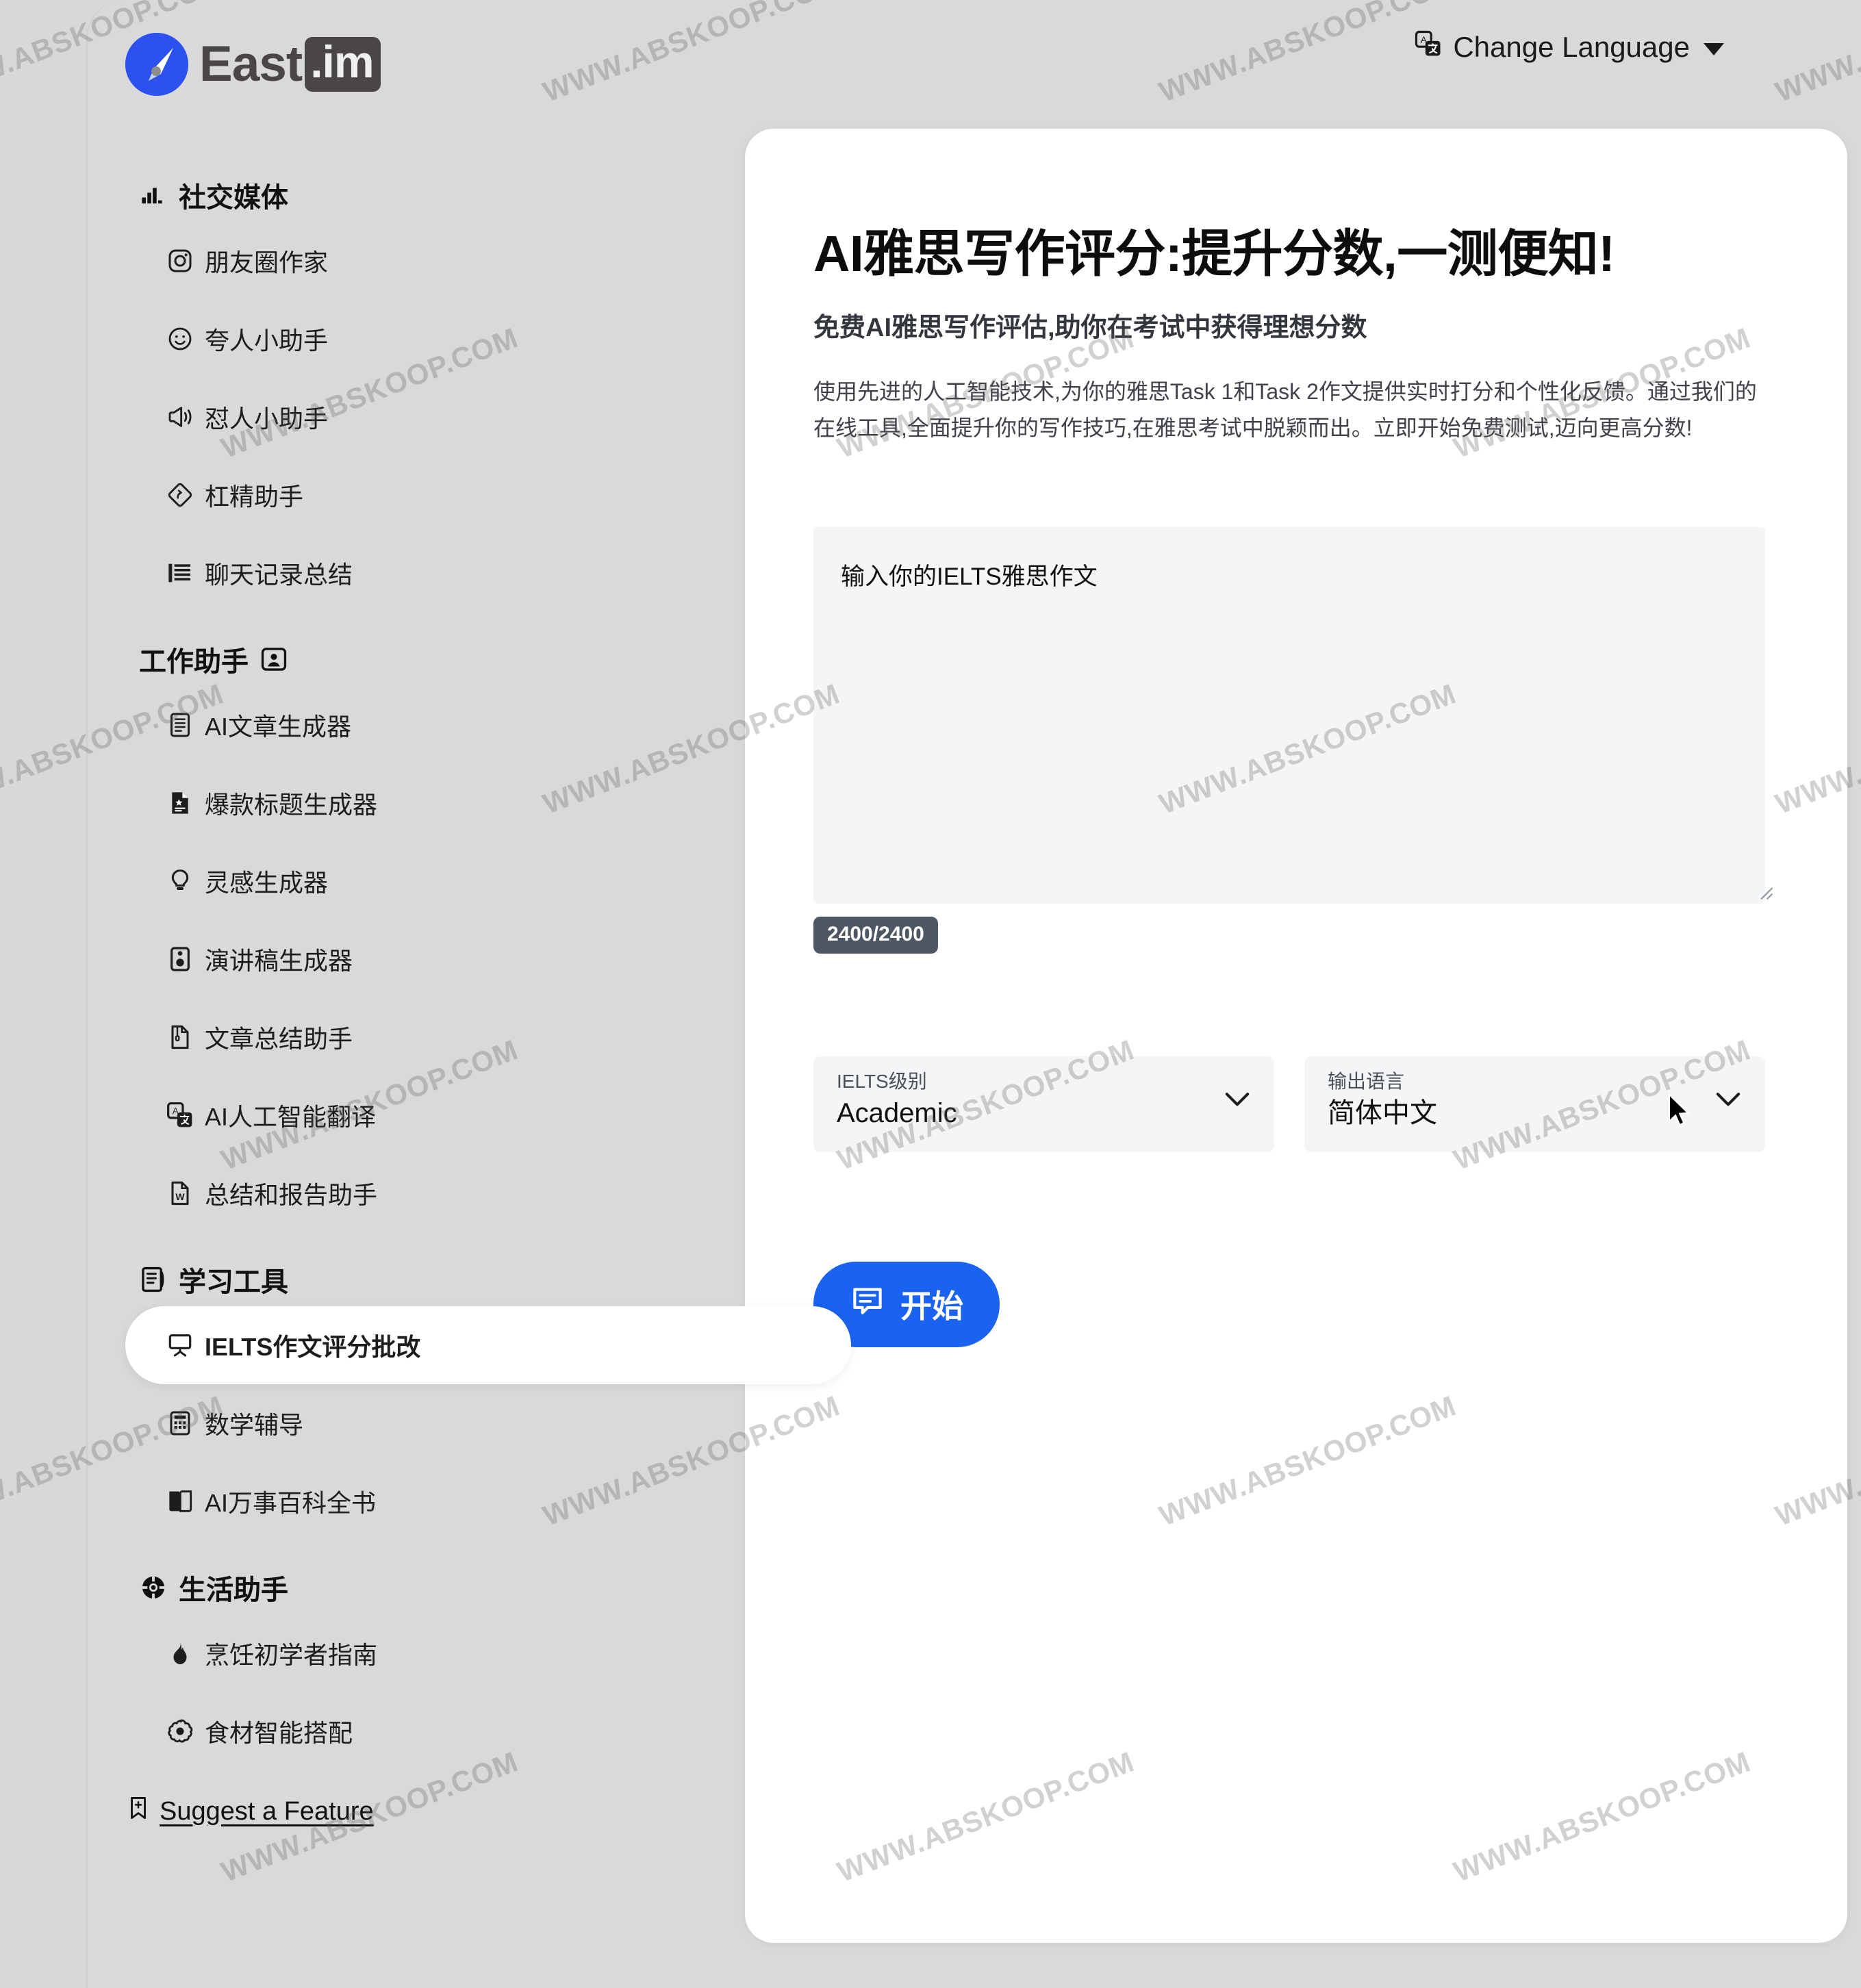  Describe the element at coordinates (313, 1347) in the screenshot. I see `sidebar-item-label: IELTS作文评分批改` at that location.